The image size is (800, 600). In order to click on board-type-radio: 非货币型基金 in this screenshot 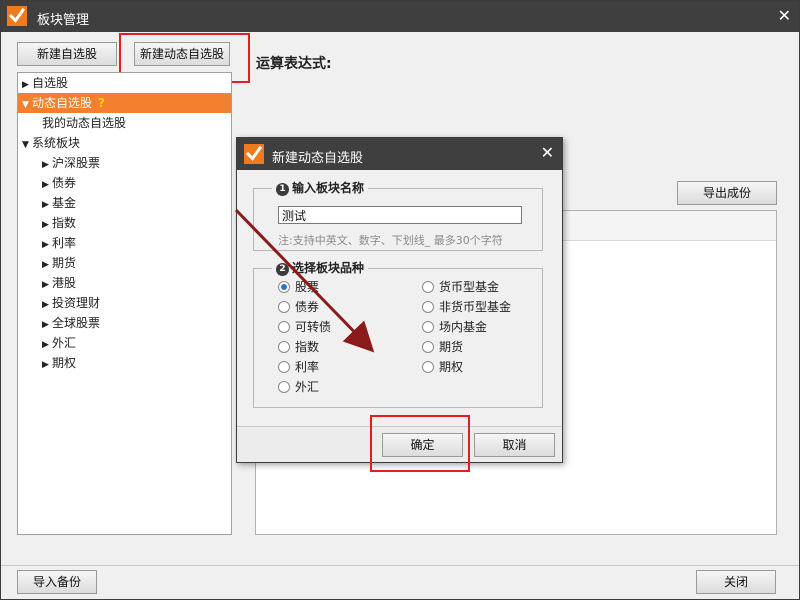, I will do `click(466, 307)`.